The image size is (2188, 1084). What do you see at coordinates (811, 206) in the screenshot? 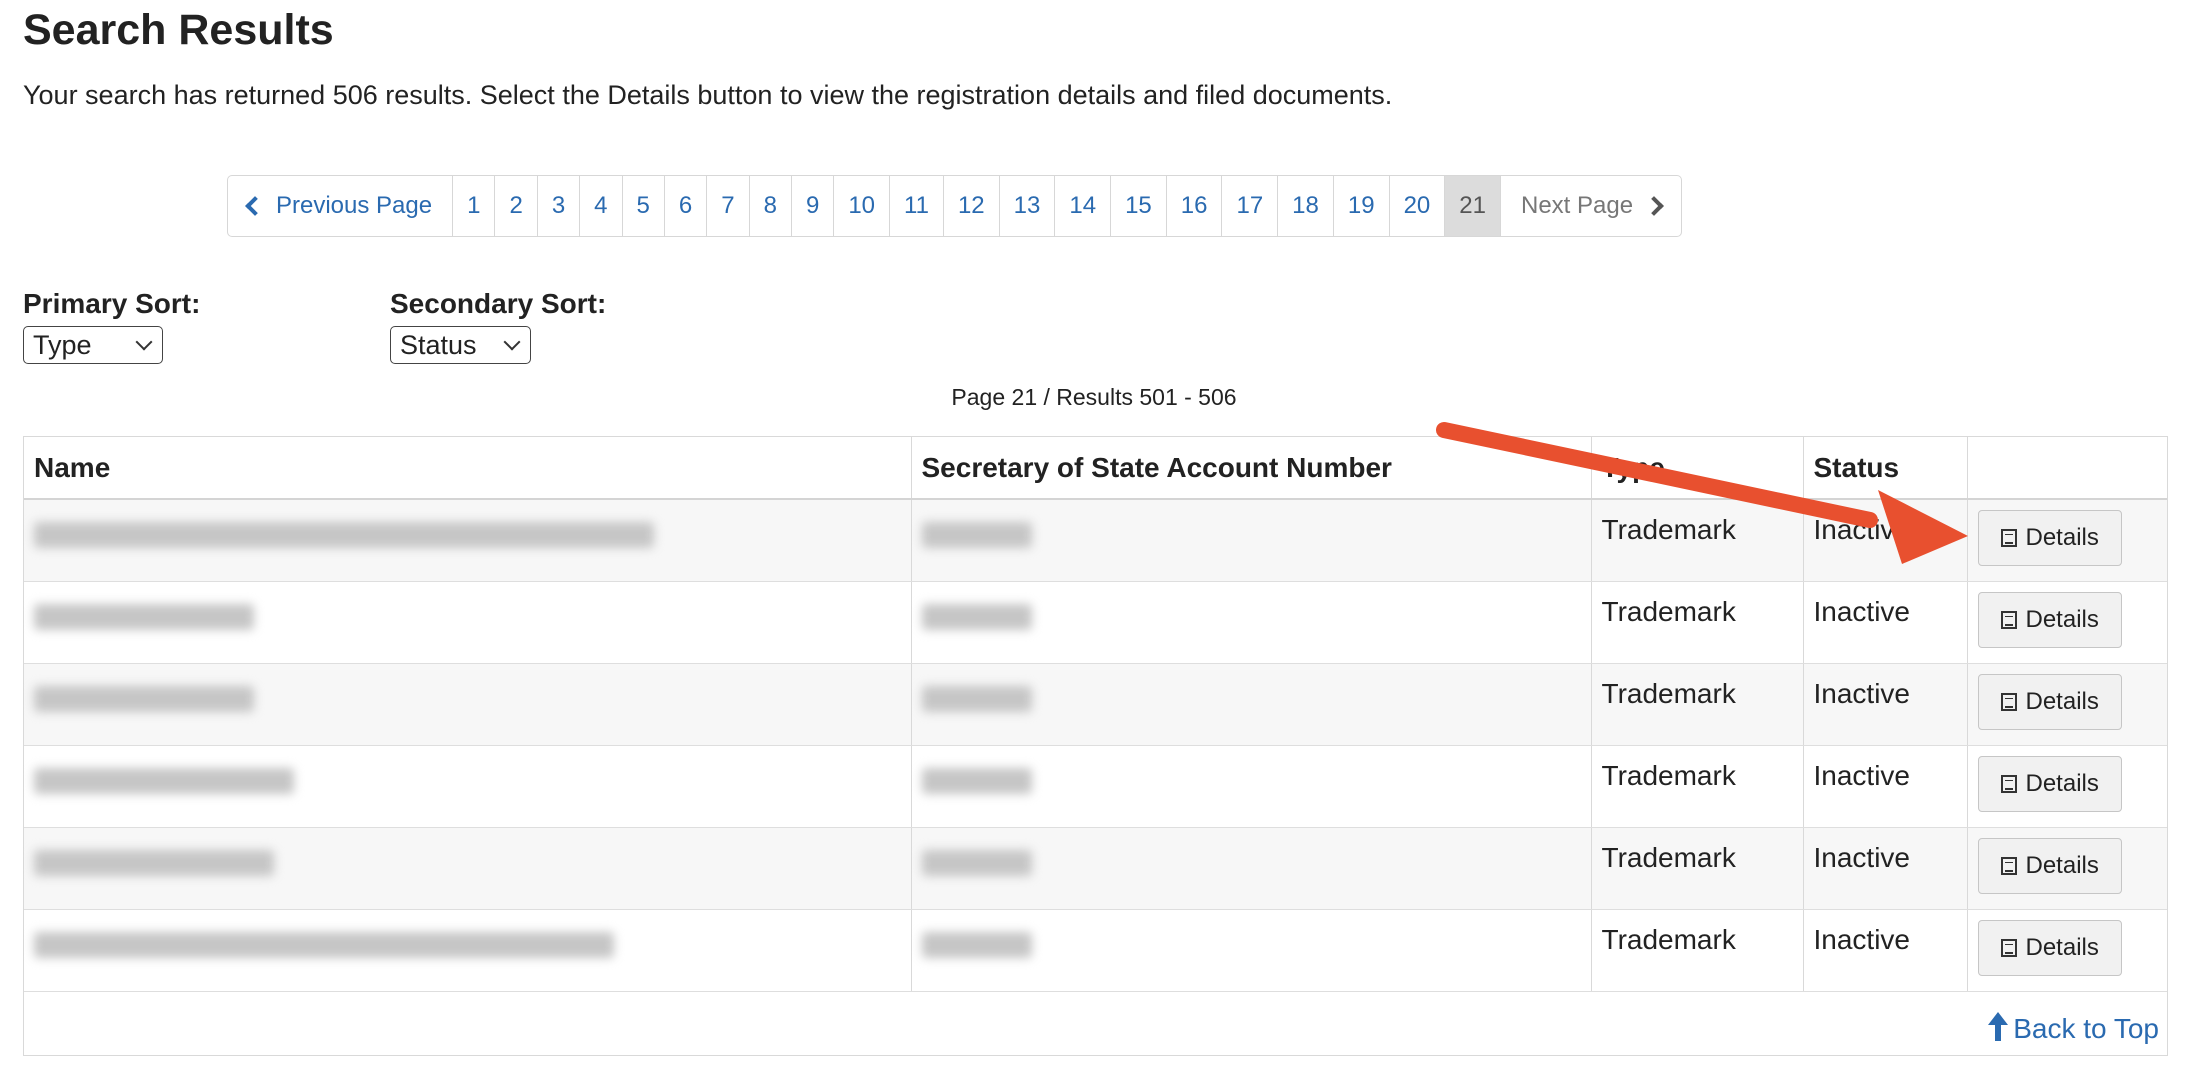
I see `page-link-9: 9` at bounding box center [811, 206].